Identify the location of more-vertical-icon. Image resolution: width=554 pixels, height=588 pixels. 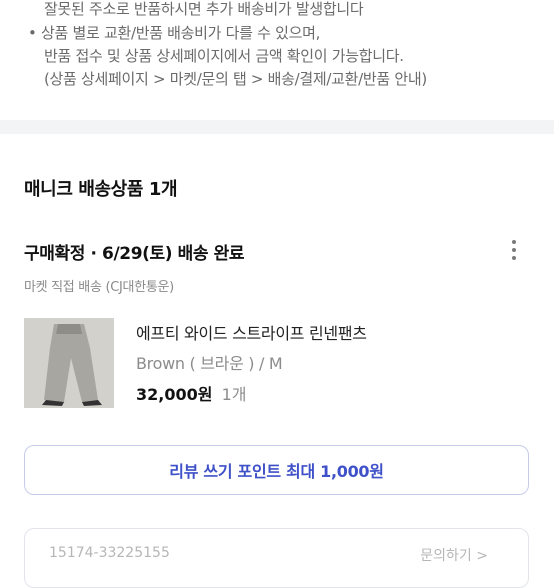
(514, 253).